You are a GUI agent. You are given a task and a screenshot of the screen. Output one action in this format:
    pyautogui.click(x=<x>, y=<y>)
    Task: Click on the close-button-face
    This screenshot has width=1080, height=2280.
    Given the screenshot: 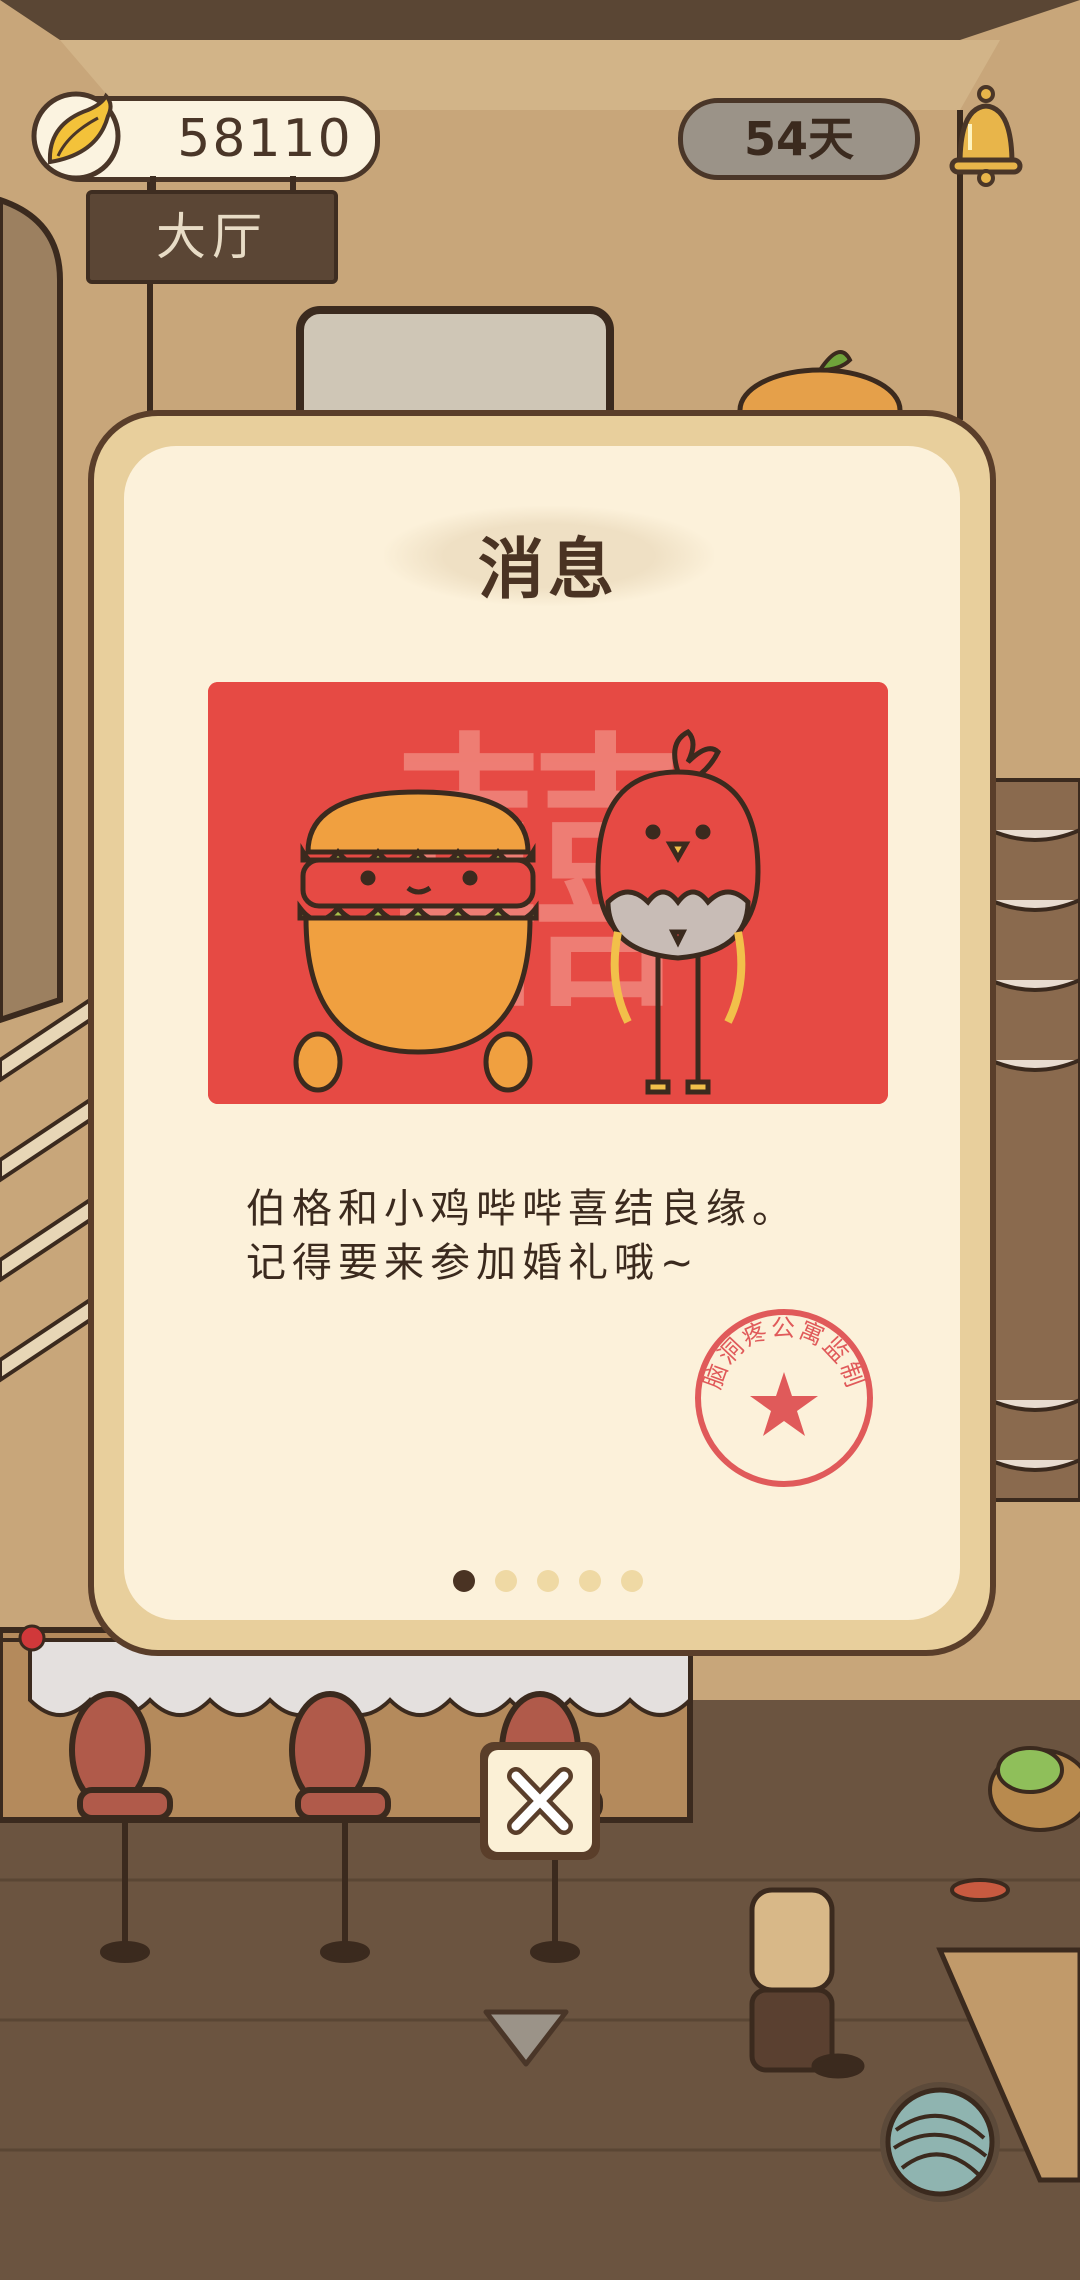 What is the action you would take?
    pyautogui.click(x=540, y=1801)
    